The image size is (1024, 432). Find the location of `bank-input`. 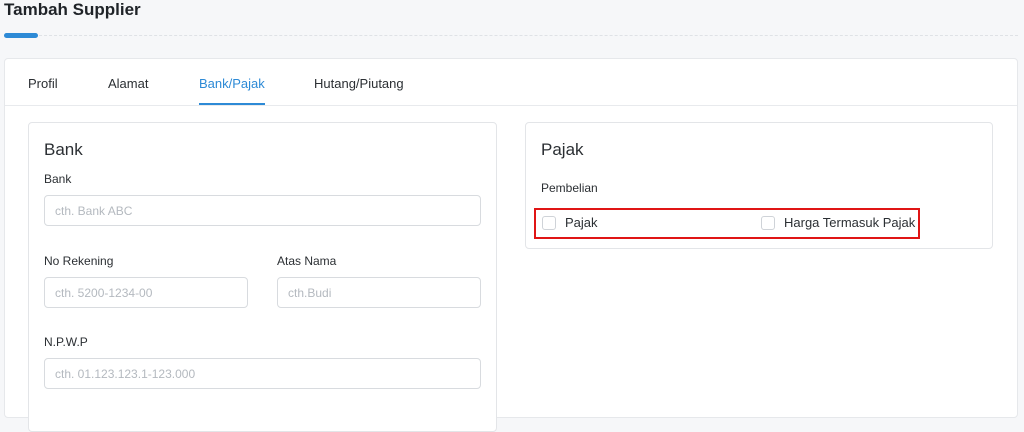

bank-input is located at coordinates (262, 210).